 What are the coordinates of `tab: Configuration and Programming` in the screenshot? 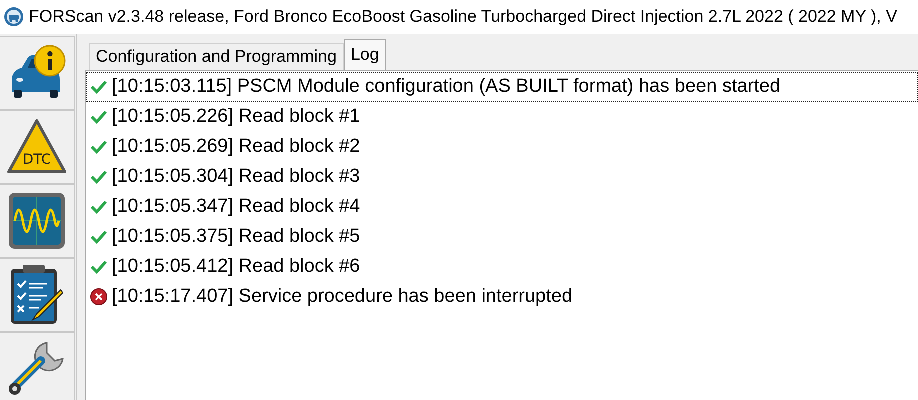 It's located at (216, 56).